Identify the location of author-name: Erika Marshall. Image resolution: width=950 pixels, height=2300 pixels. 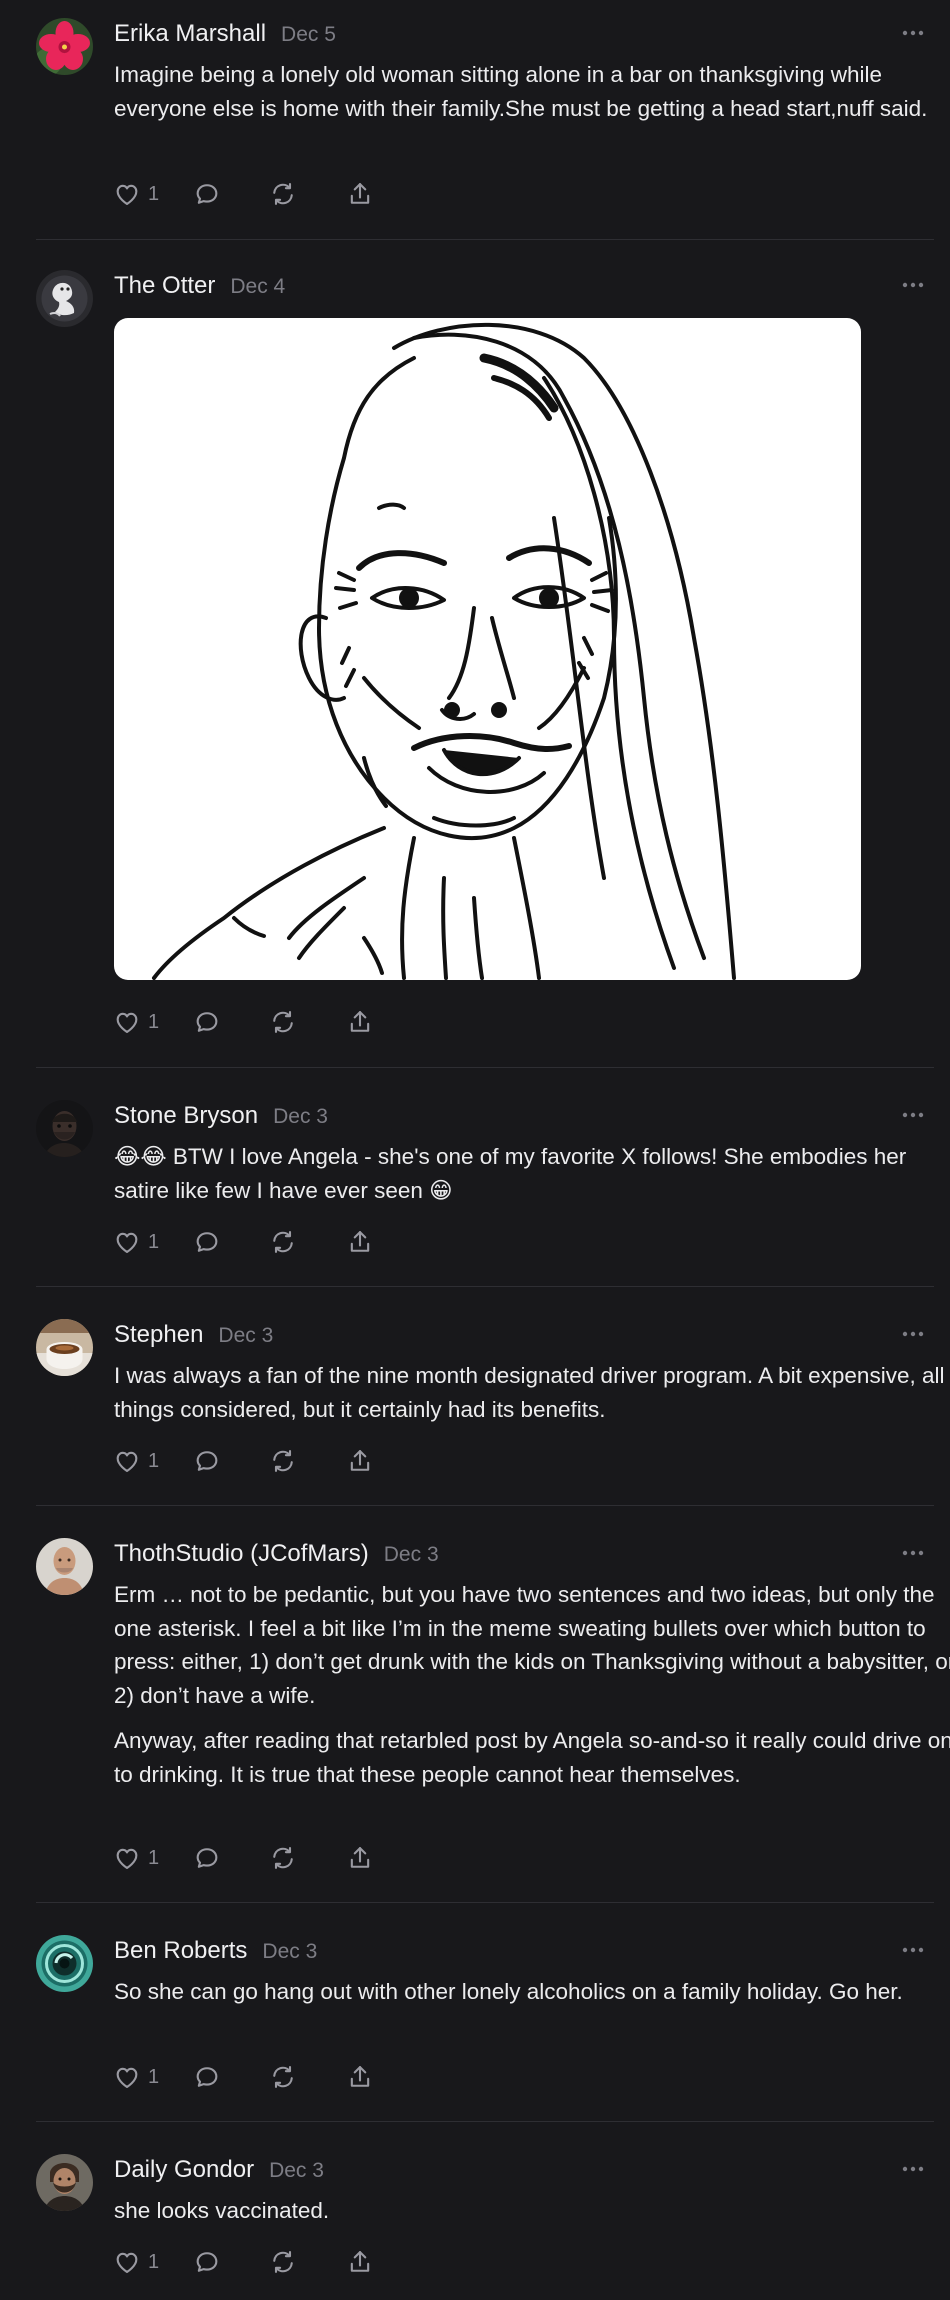
(190, 34).